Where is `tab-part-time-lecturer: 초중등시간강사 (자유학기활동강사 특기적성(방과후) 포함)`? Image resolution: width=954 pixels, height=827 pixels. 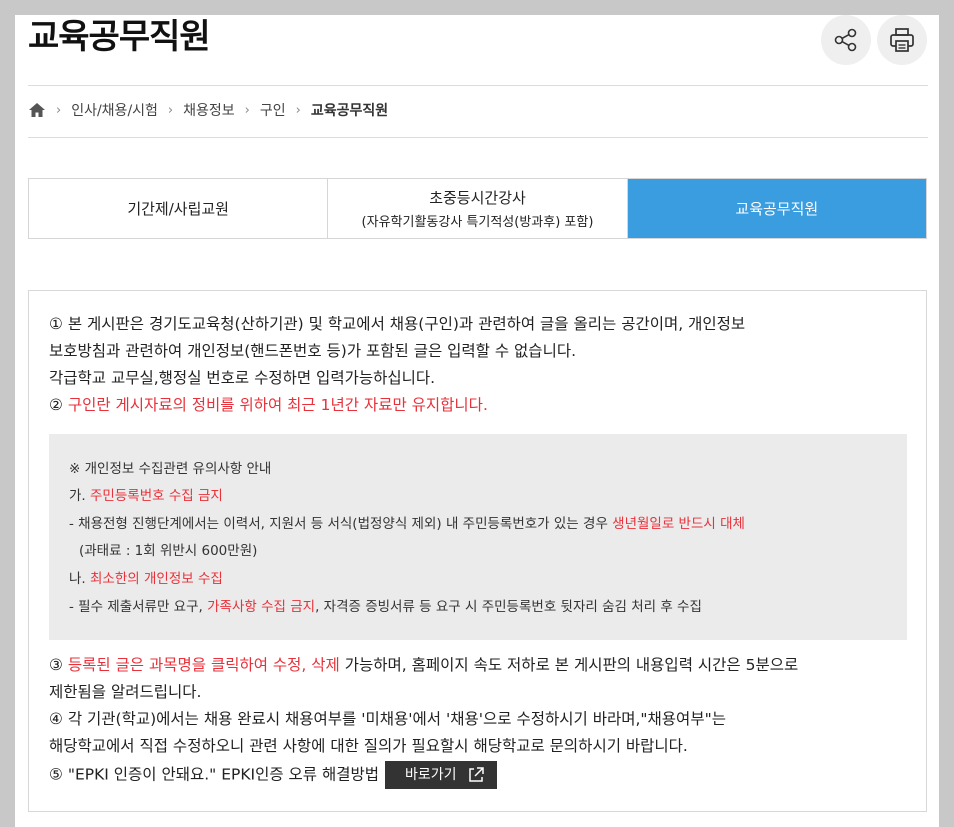 tab-part-time-lecturer: 초중등시간강사 (자유학기활동강사 특기적성(방과후) 포함) is located at coordinates (478, 208).